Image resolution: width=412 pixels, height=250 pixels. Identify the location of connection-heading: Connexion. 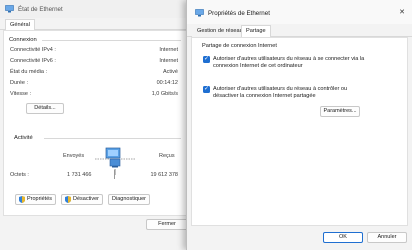
(23, 40).